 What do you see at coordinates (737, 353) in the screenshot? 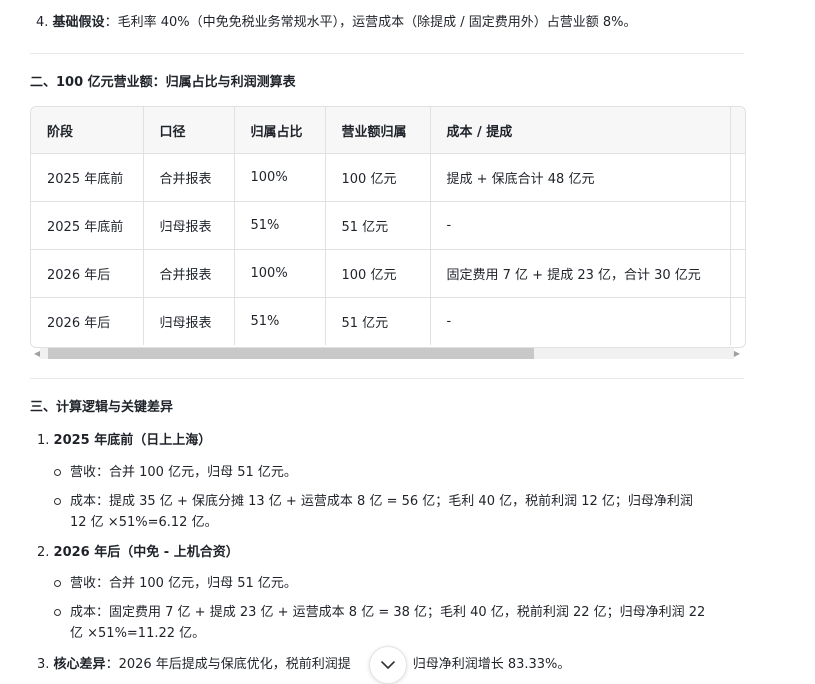
I see `scroll-right-arrow-icon: ▶` at bounding box center [737, 353].